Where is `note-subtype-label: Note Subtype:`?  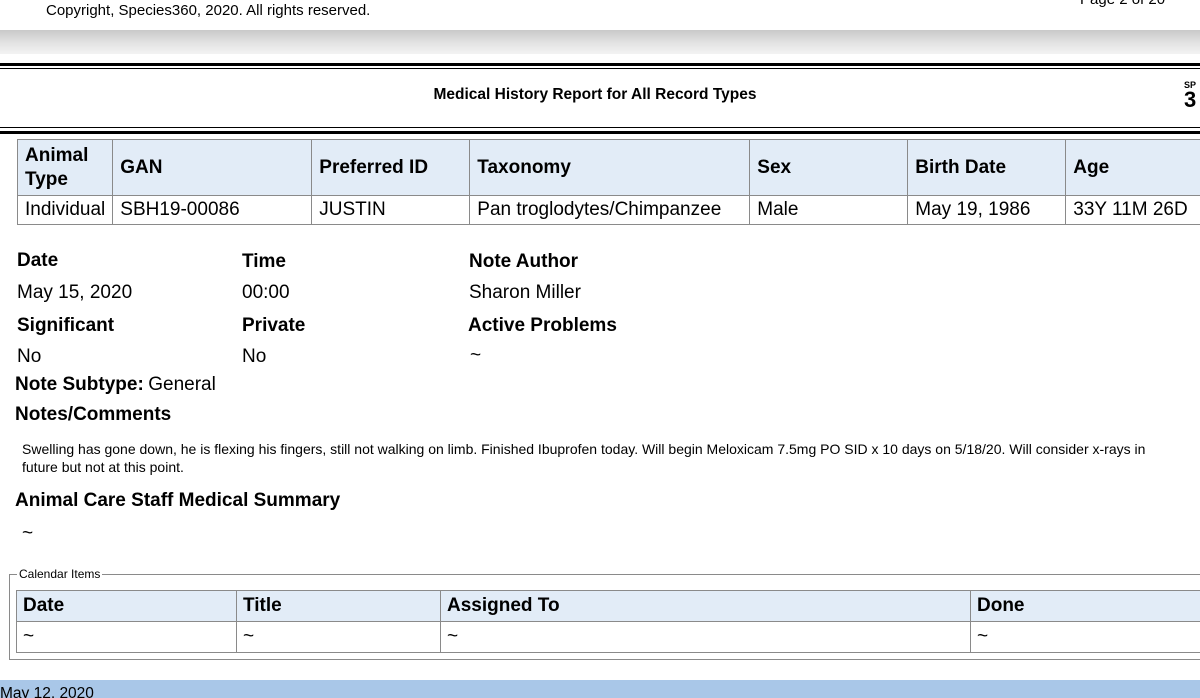 note-subtype-label: Note Subtype: is located at coordinates (79, 384).